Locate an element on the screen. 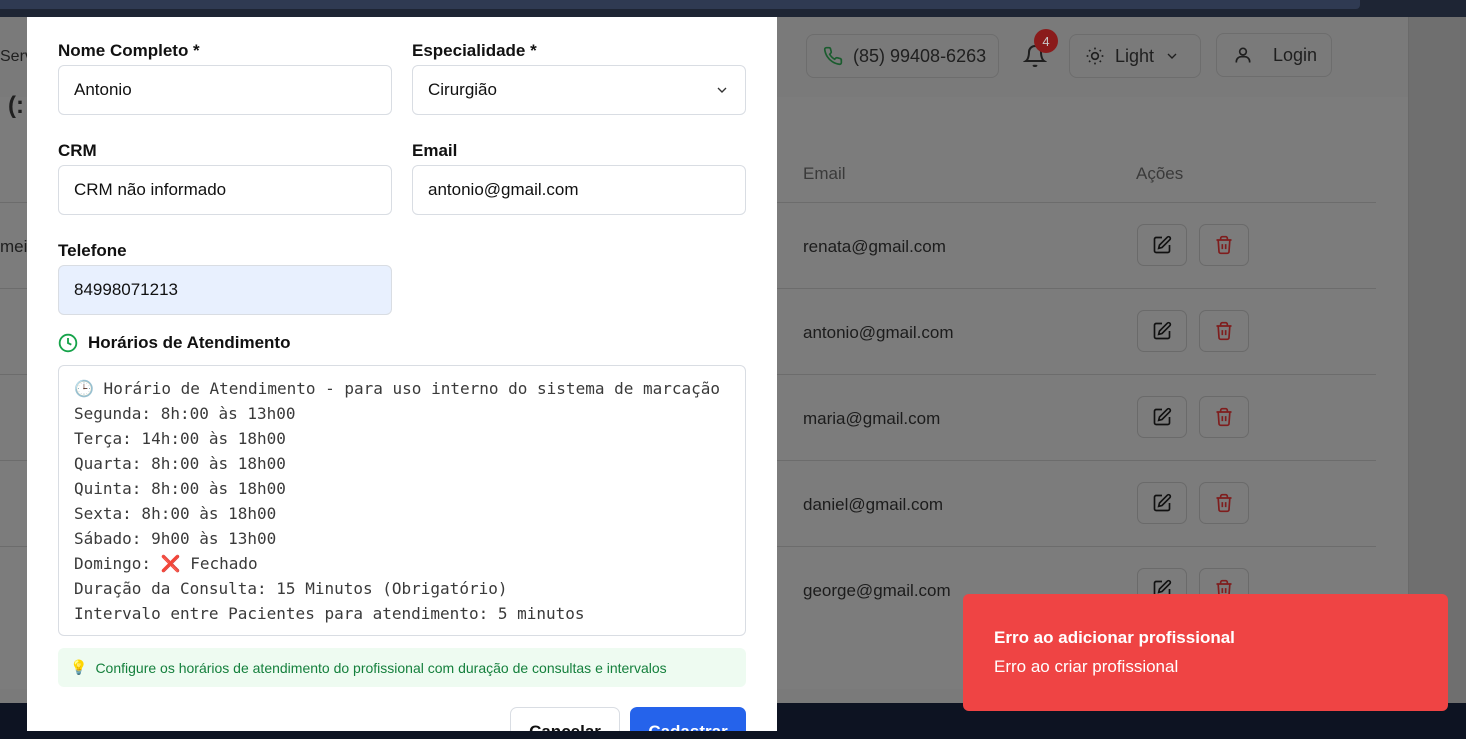 The height and width of the screenshot is (739, 1466). address-strip is located at coordinates (680, 4).